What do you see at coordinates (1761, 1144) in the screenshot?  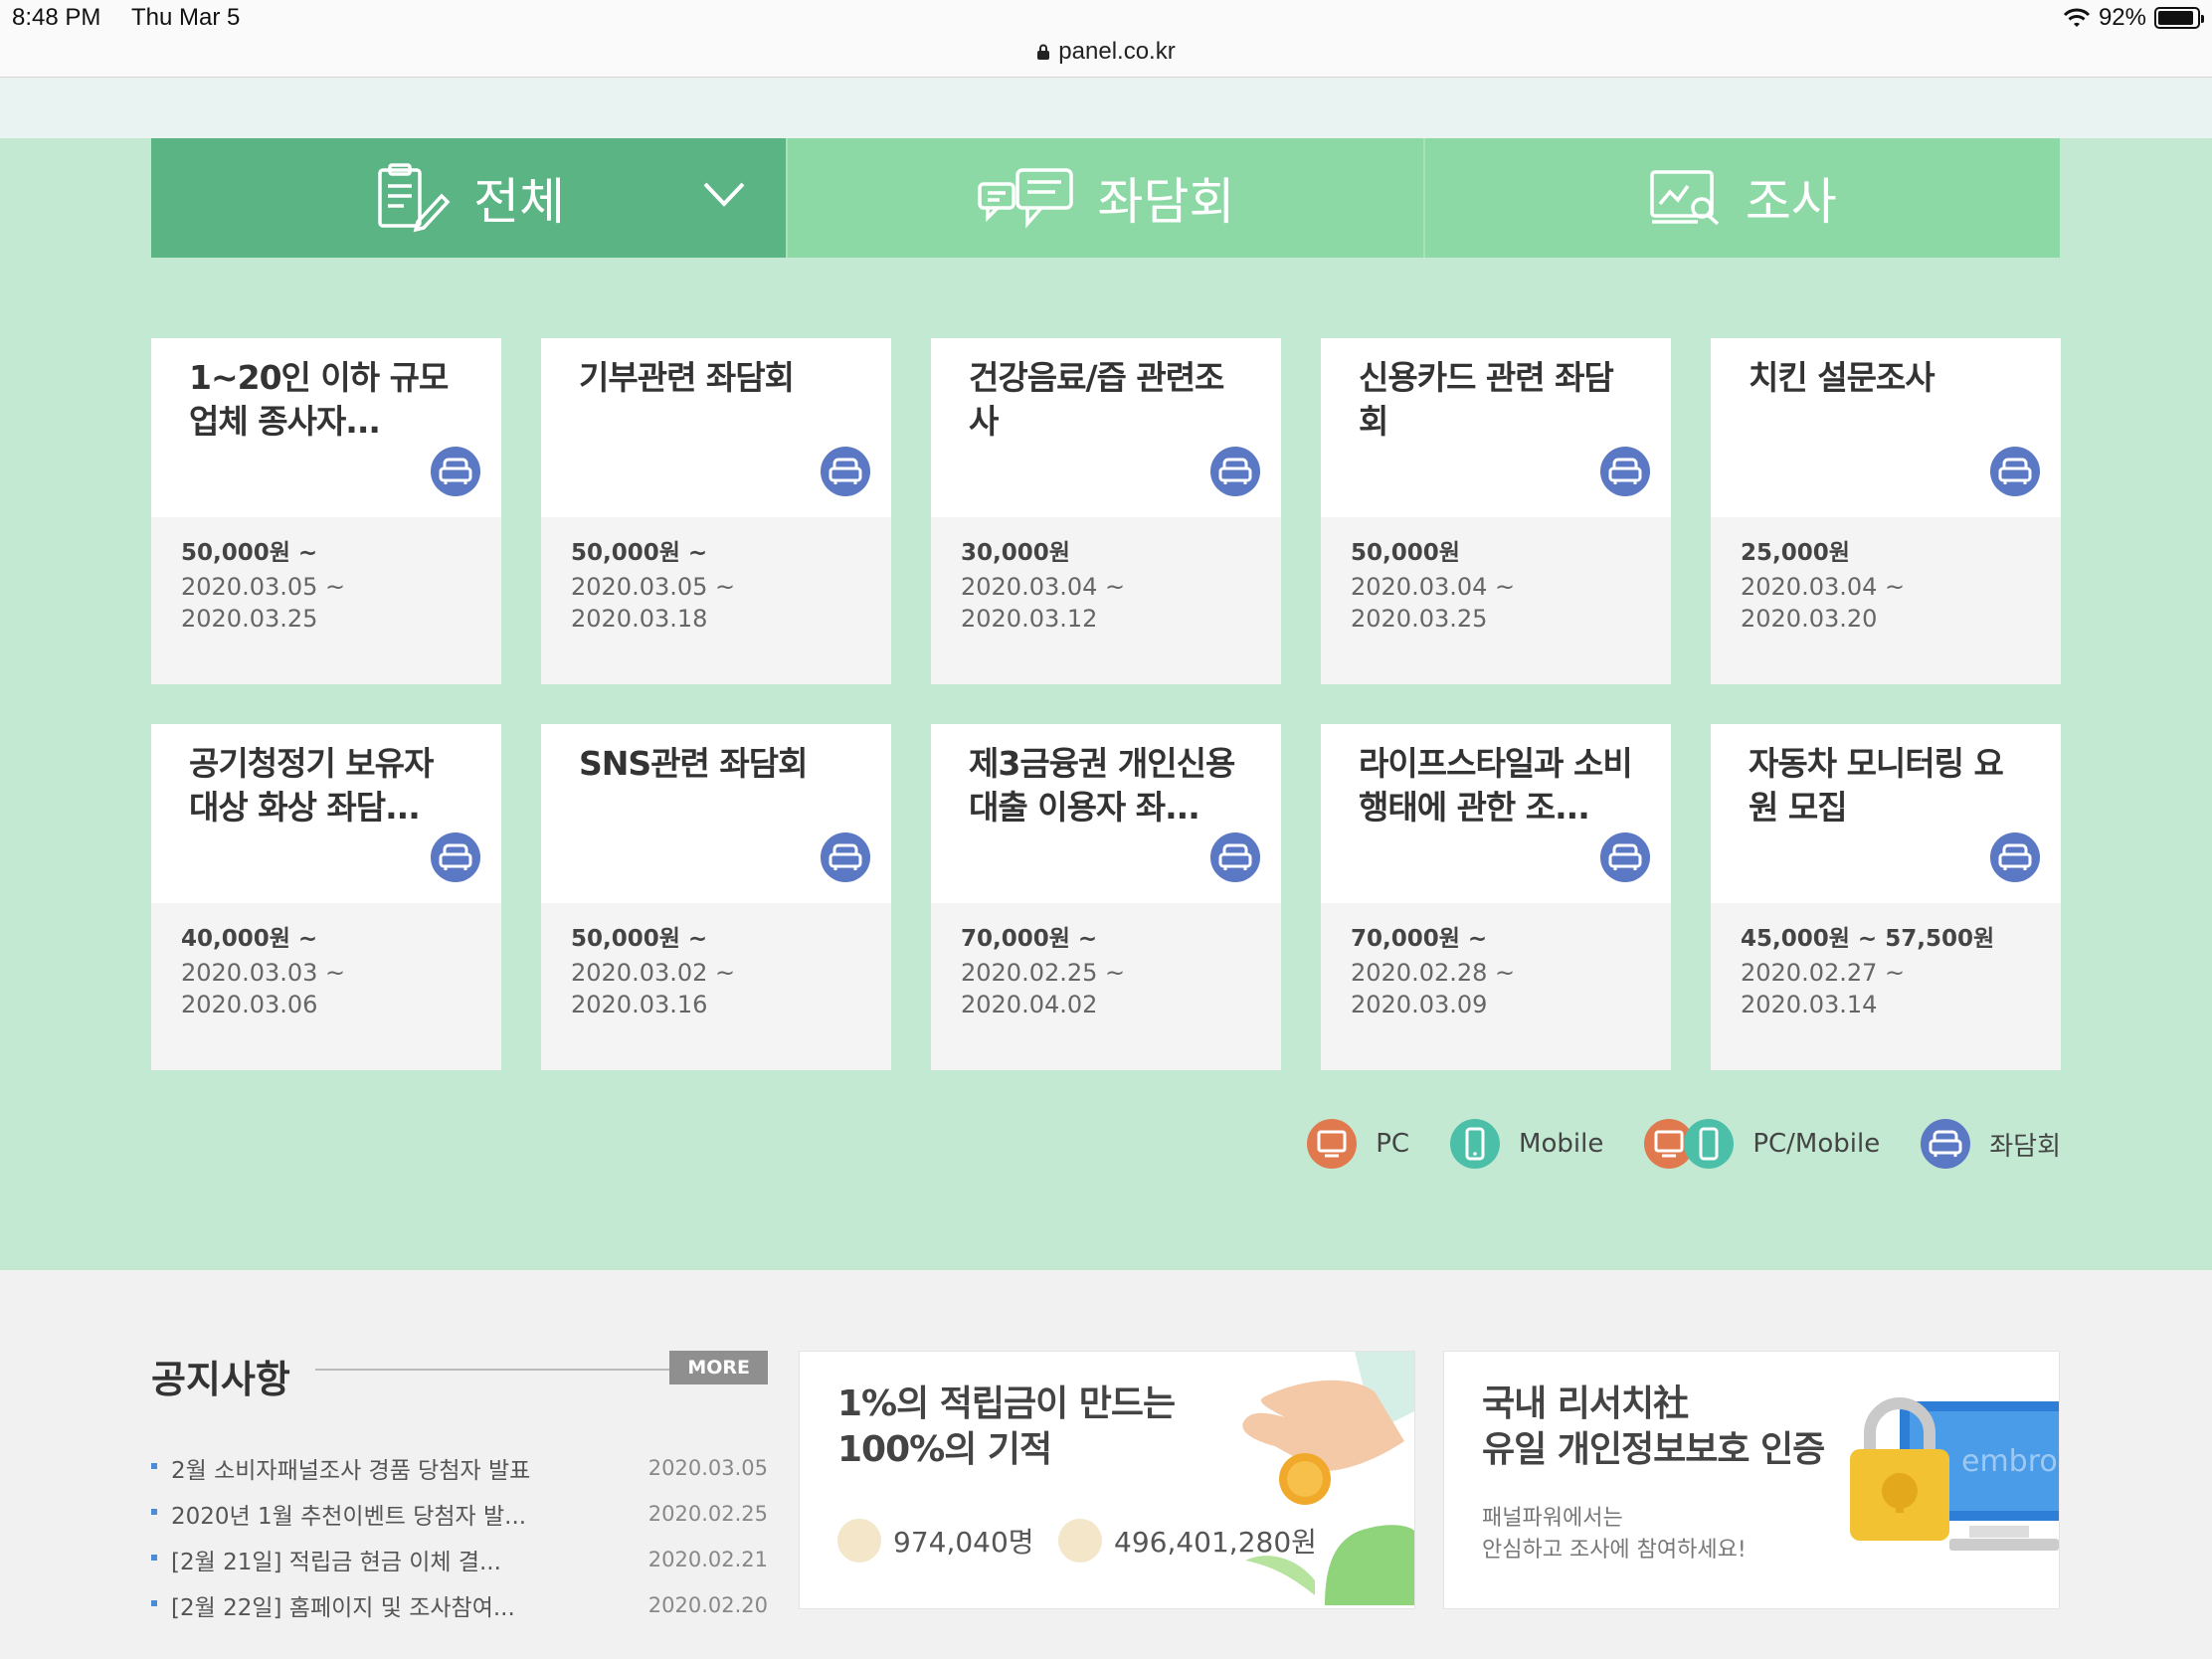 I see `legend-pc-mobile: PC/Mobile` at bounding box center [1761, 1144].